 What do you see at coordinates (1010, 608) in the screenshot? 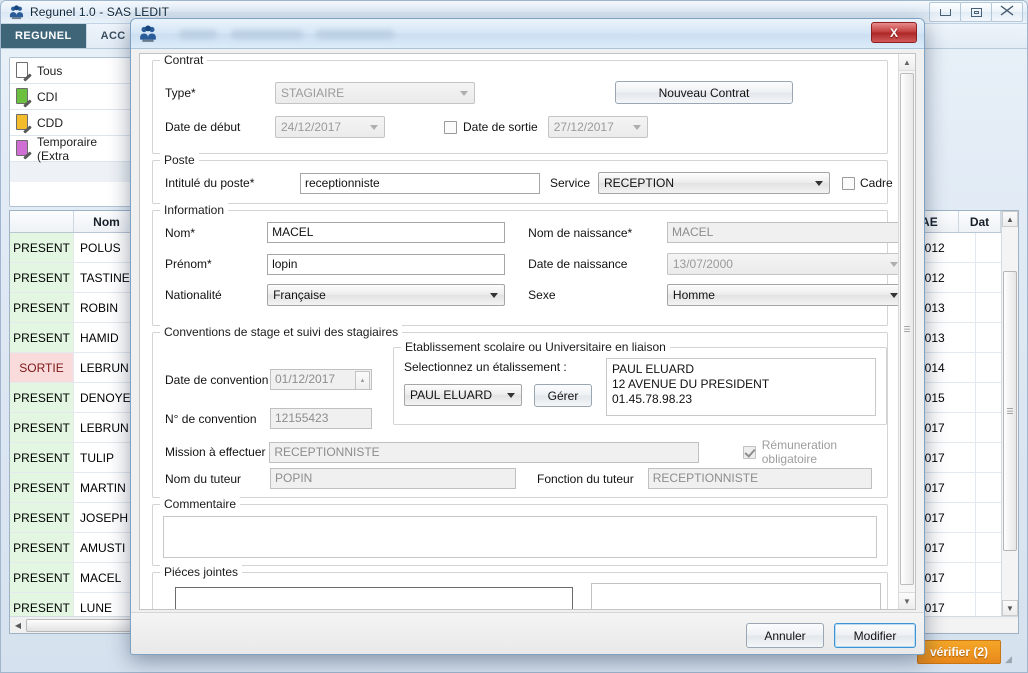
I see `scroll-down-icon: ▼` at bounding box center [1010, 608].